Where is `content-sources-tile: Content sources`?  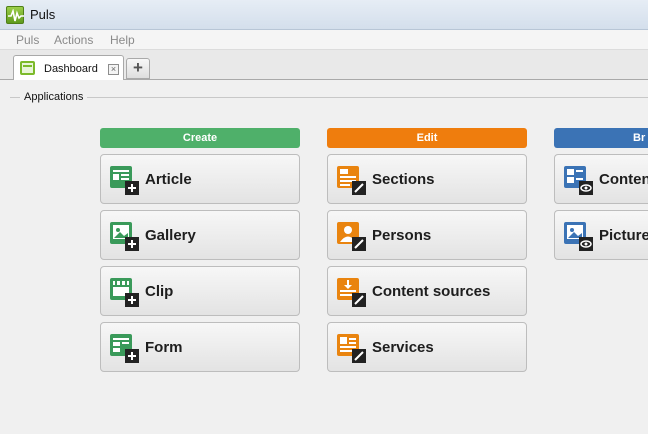 content-sources-tile: Content sources is located at coordinates (427, 291).